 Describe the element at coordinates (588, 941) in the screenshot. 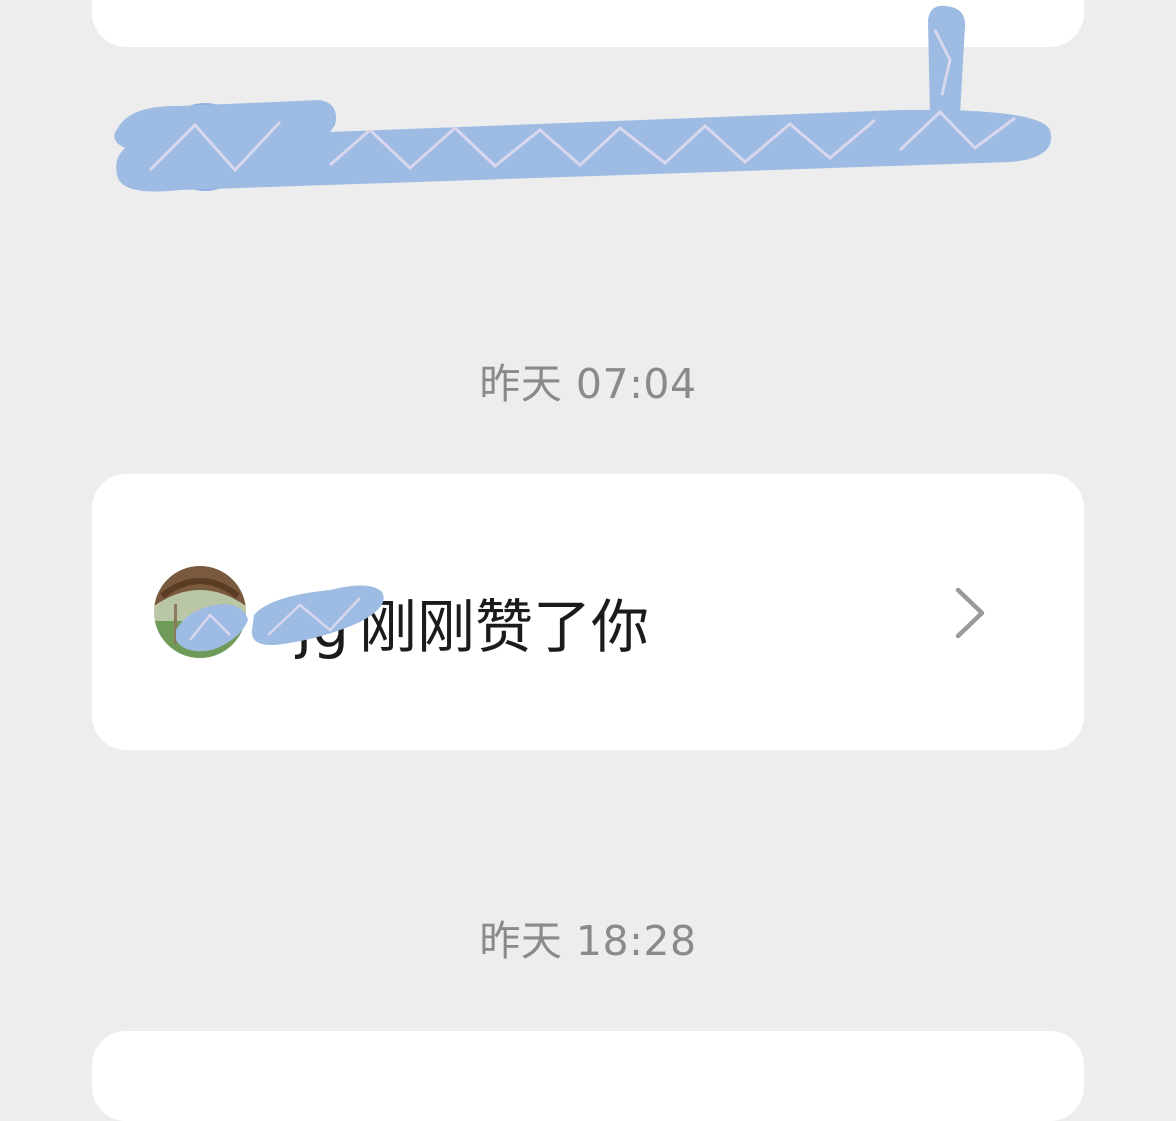

I see `timestamp-label: 昨天 18:28` at that location.